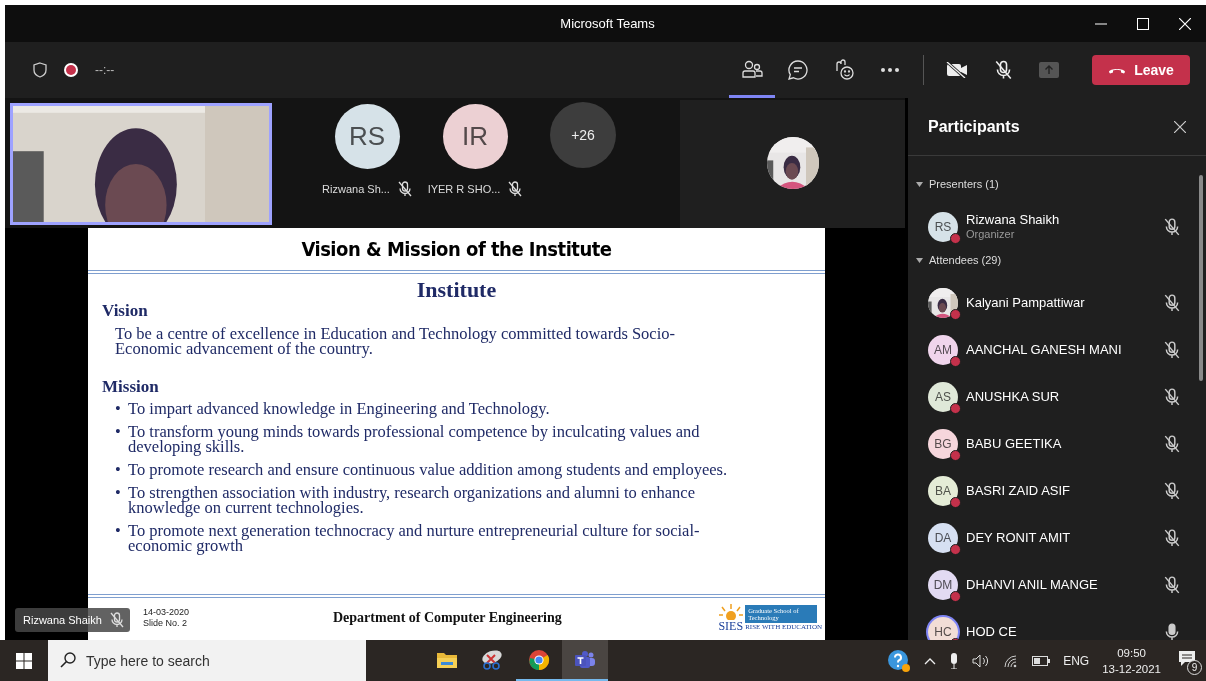  I want to click on help-icon, so click(899, 660).